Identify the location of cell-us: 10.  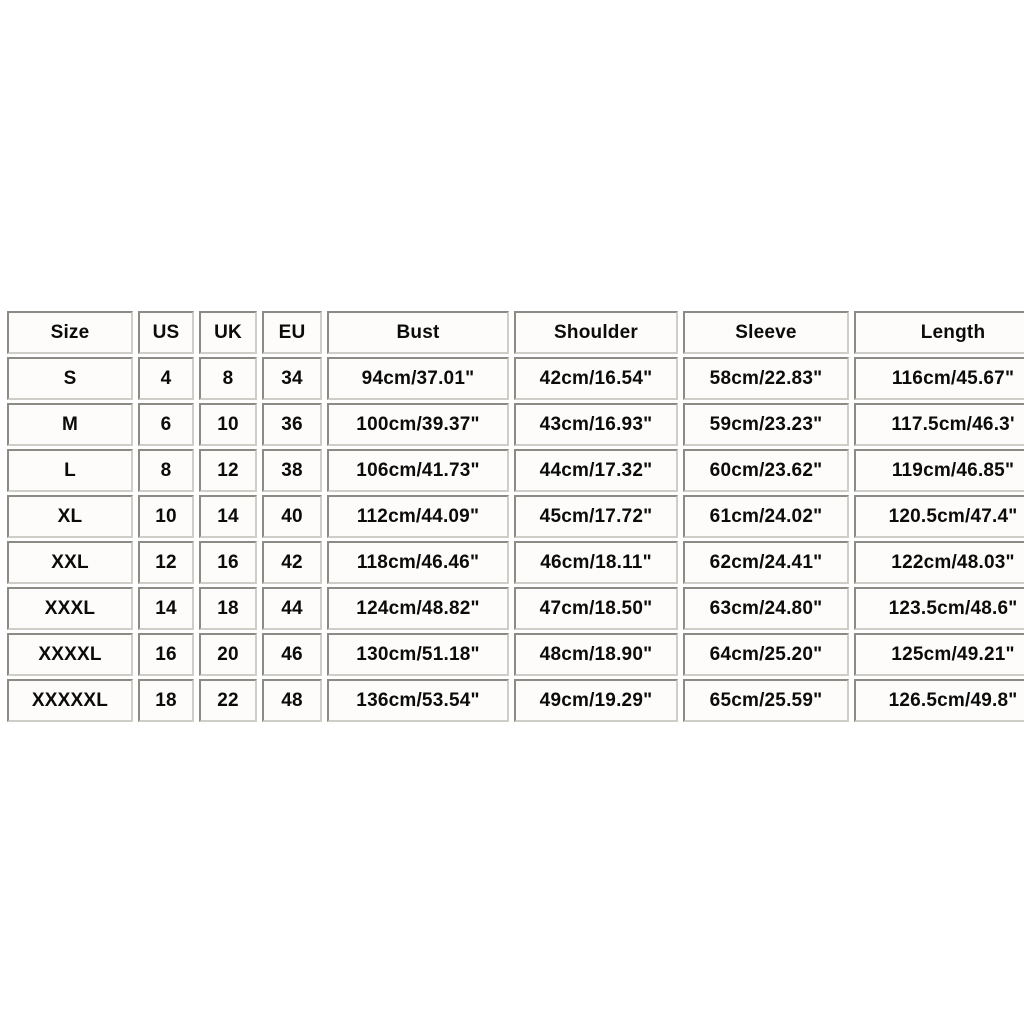
(166, 516).